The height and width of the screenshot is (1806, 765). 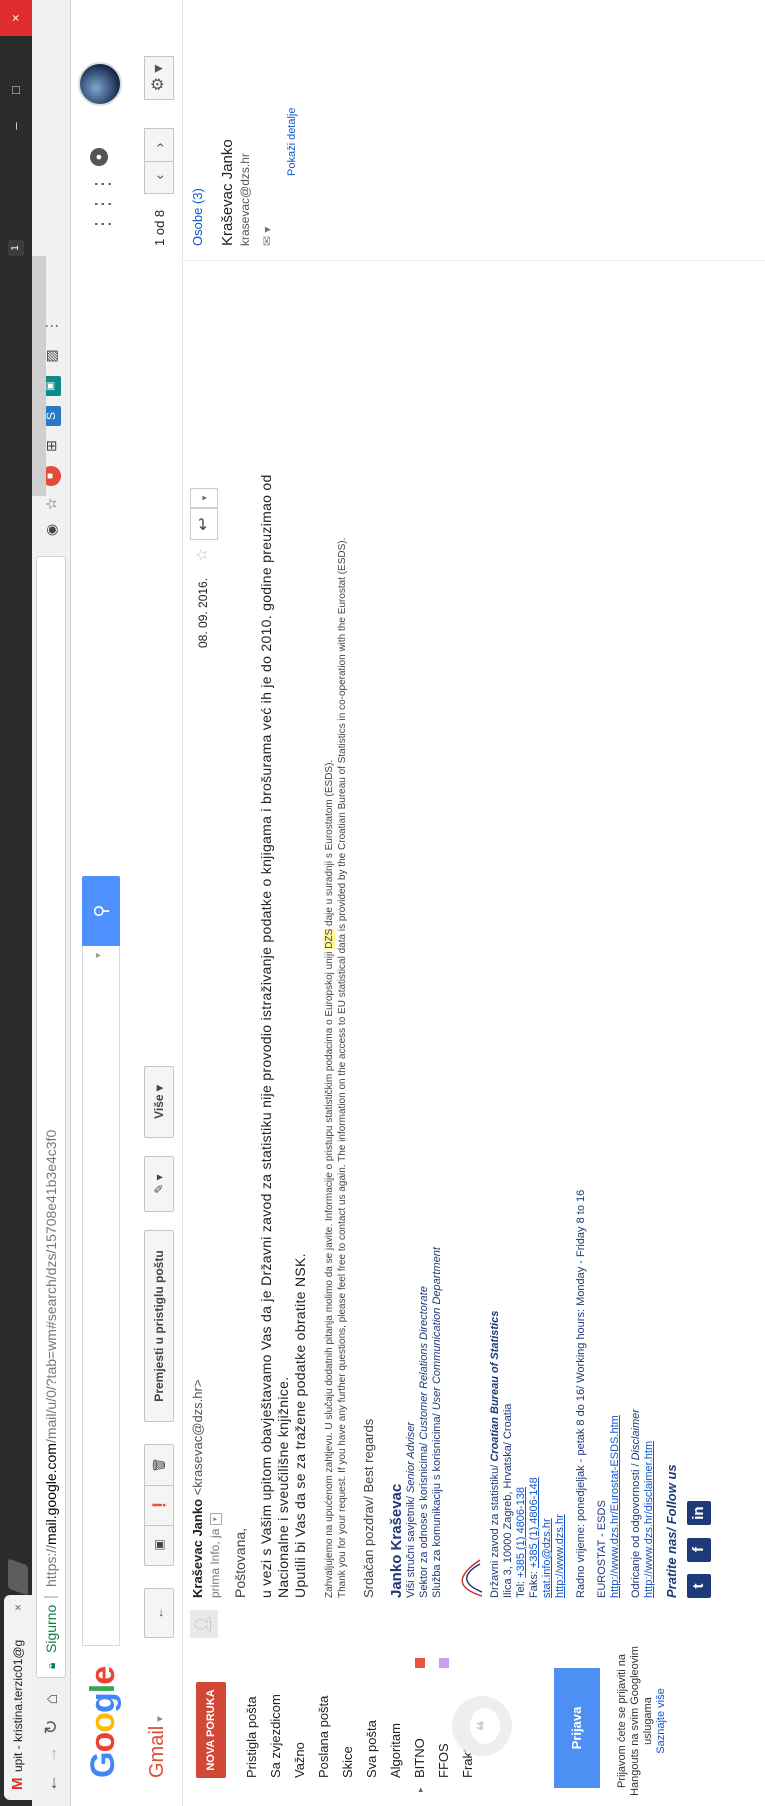 What do you see at coordinates (211, 1730) in the screenshot?
I see `compose-button: NOVA PORUKA` at bounding box center [211, 1730].